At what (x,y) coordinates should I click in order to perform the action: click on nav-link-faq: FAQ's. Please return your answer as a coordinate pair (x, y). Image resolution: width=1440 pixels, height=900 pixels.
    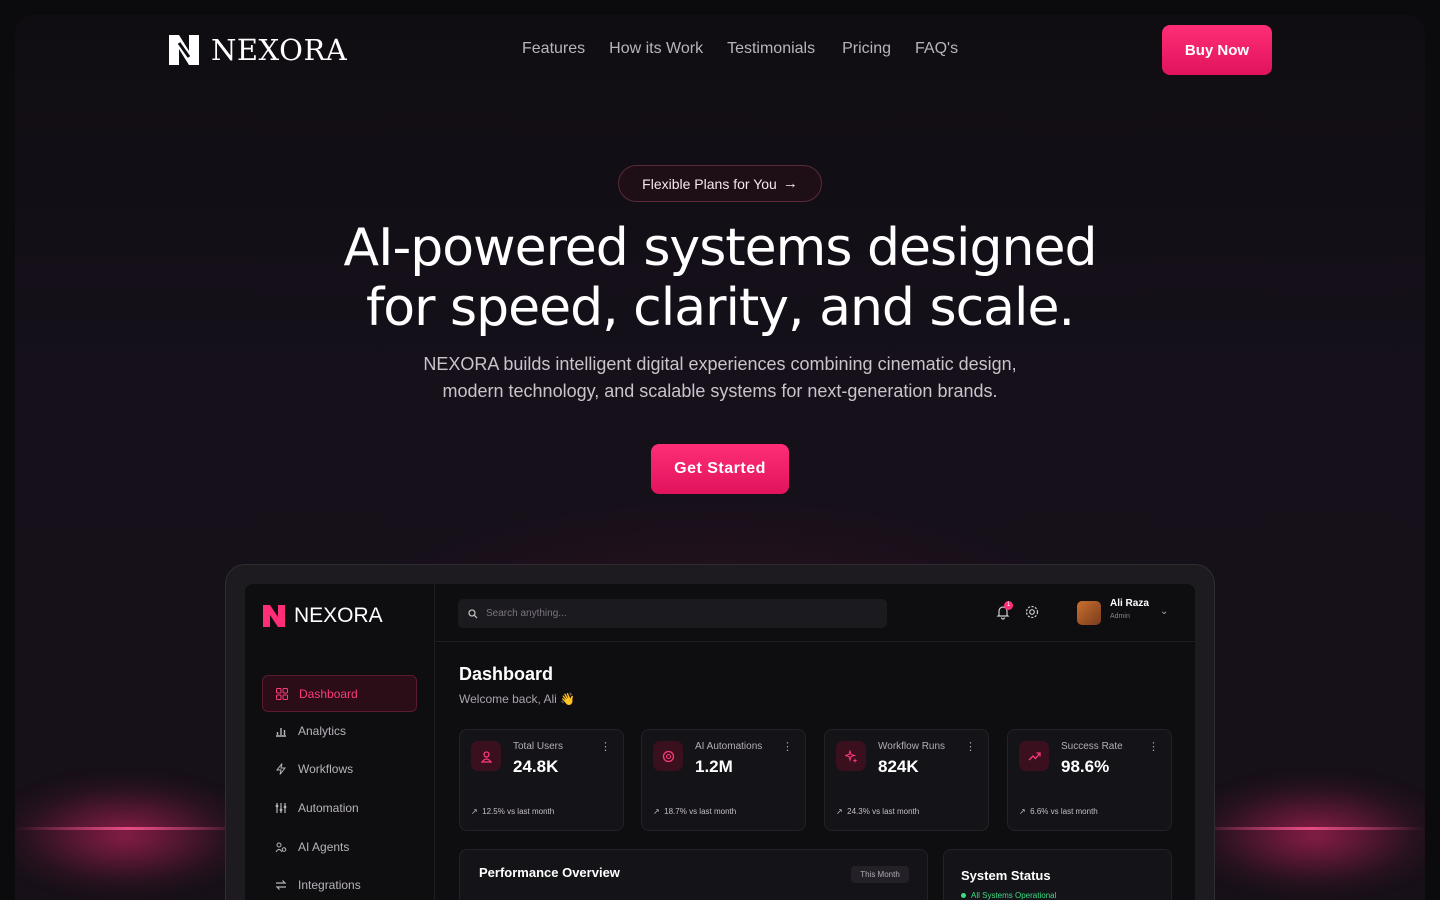
    Looking at the image, I should click on (936, 49).